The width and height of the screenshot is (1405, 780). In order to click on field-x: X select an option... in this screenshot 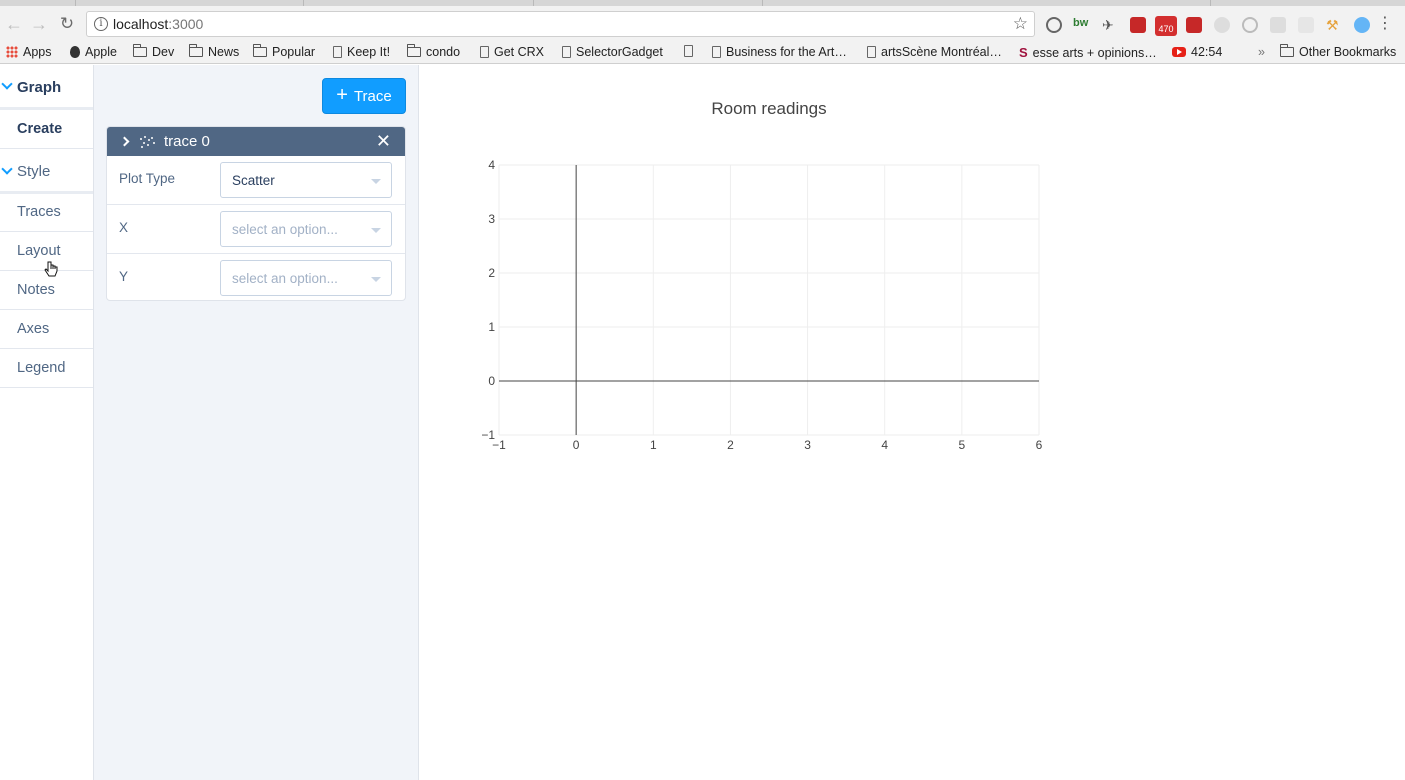, I will do `click(256, 229)`.